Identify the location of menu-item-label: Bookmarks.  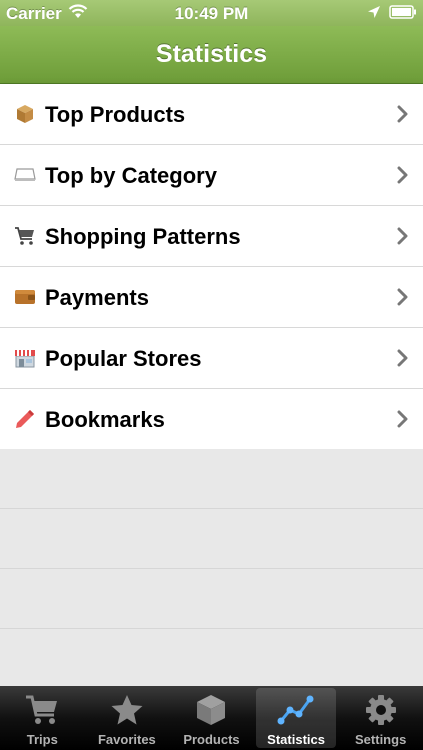
(105, 419).